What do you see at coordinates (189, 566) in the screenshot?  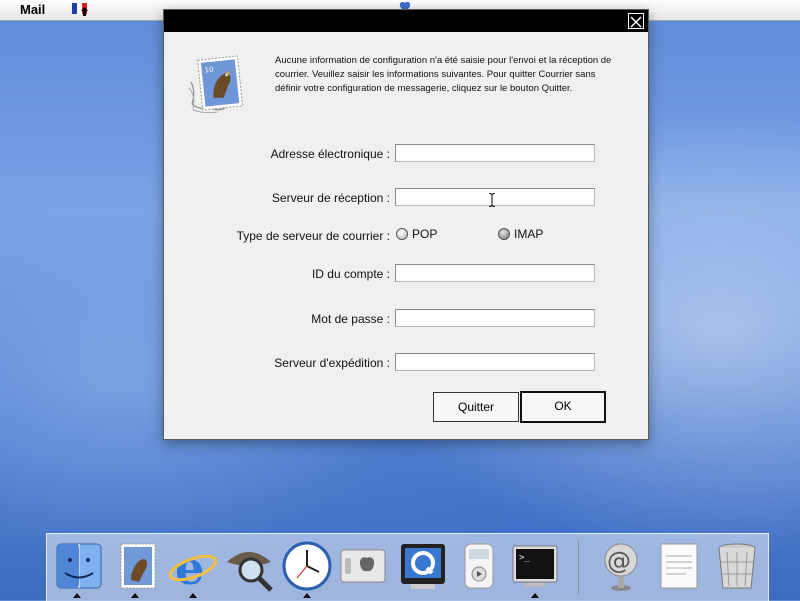 I see `svg-text: e` at bounding box center [189, 566].